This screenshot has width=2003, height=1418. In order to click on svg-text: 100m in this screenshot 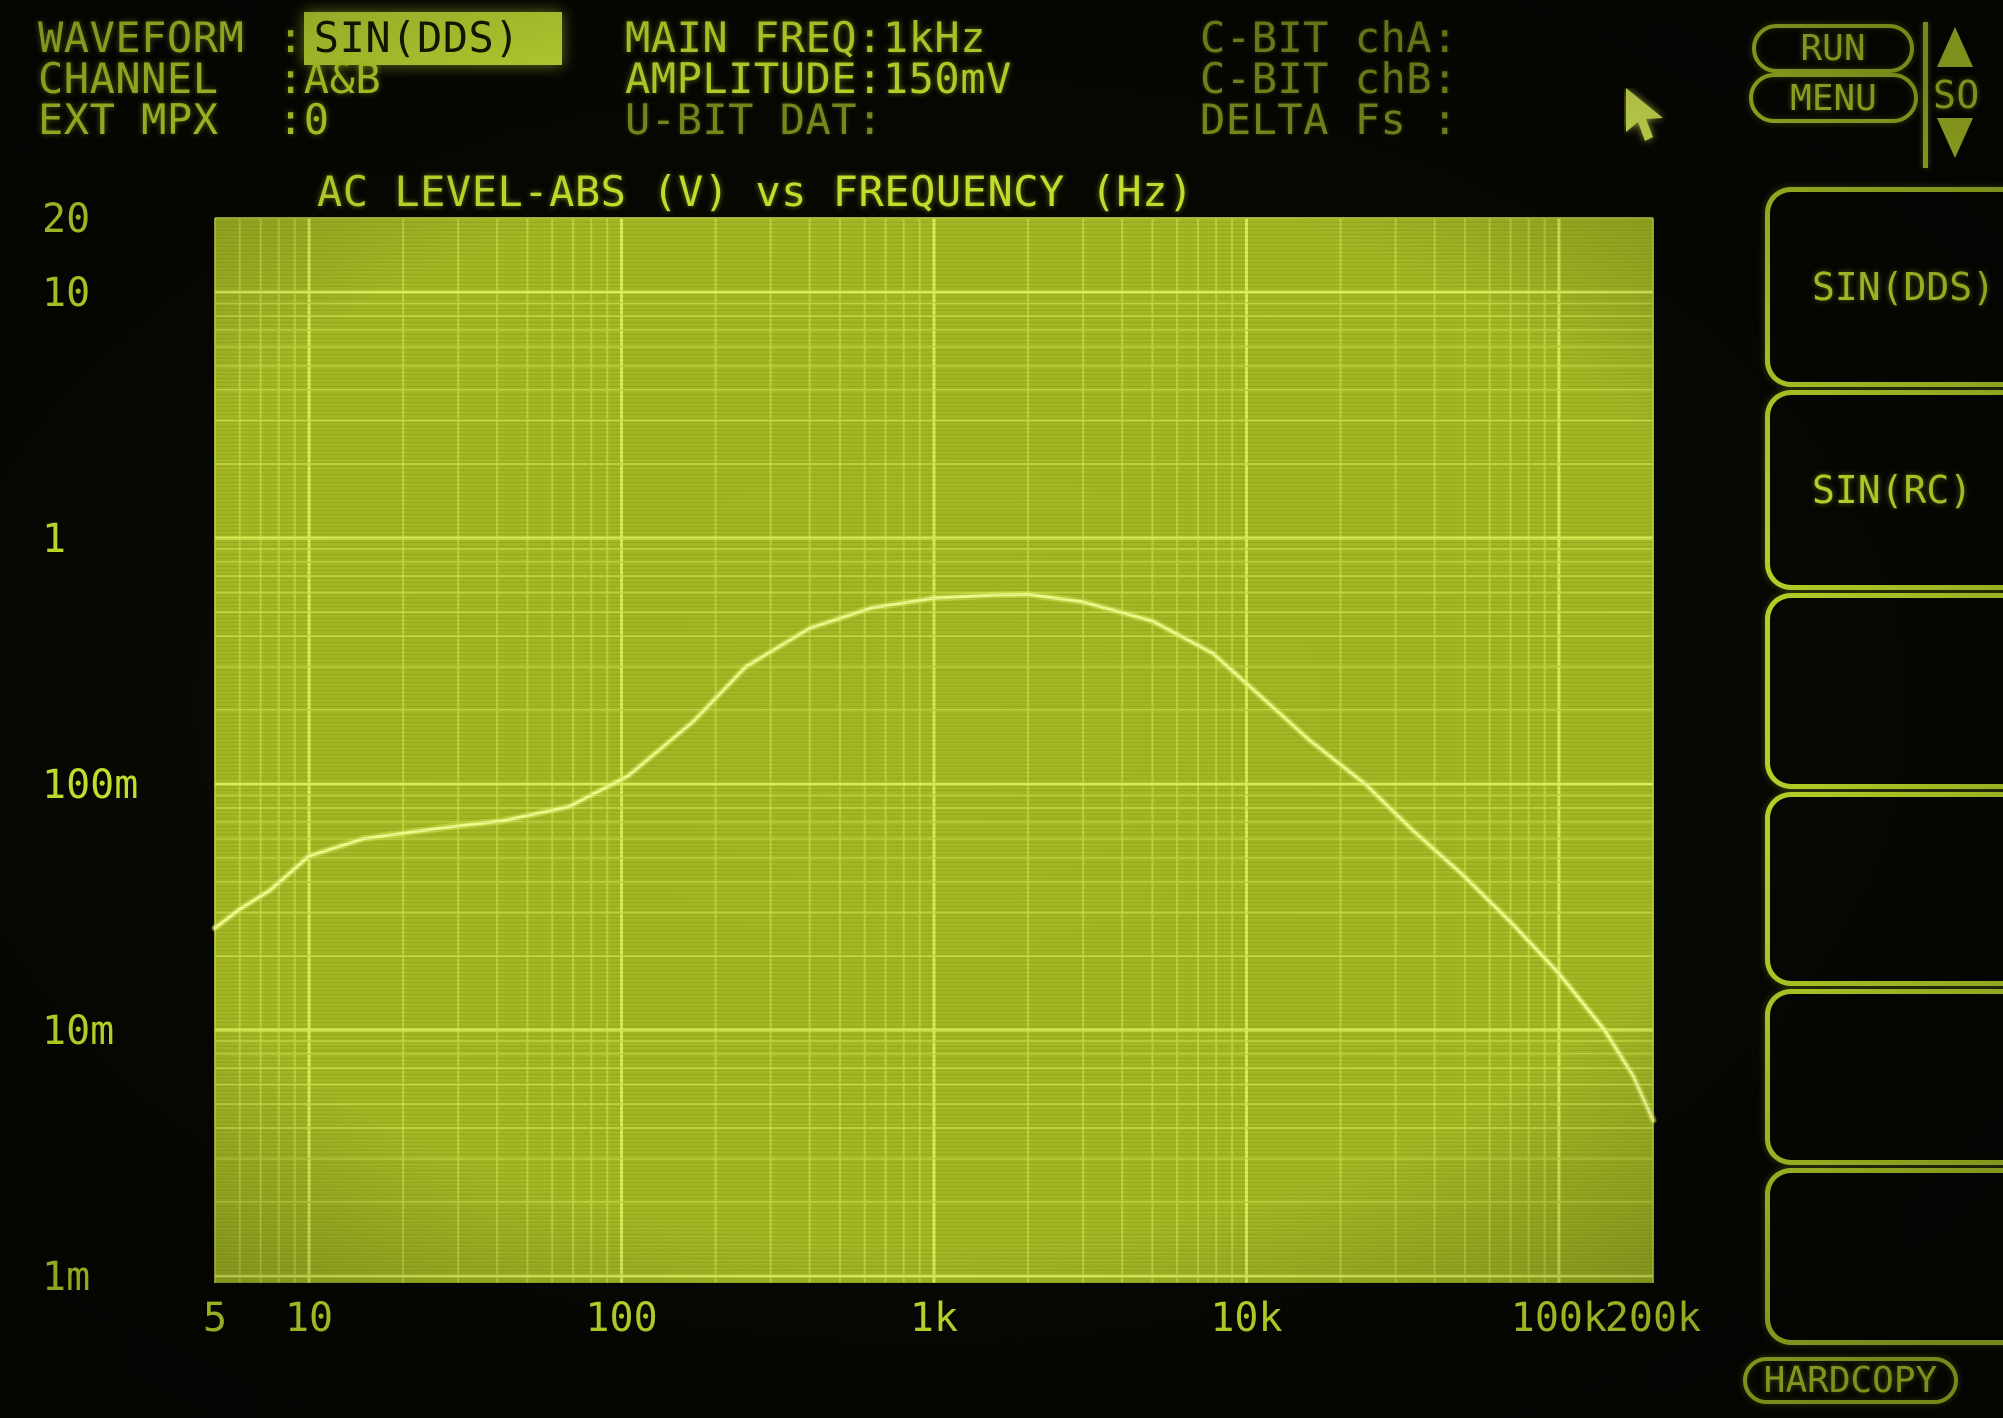, I will do `click(90, 785)`.